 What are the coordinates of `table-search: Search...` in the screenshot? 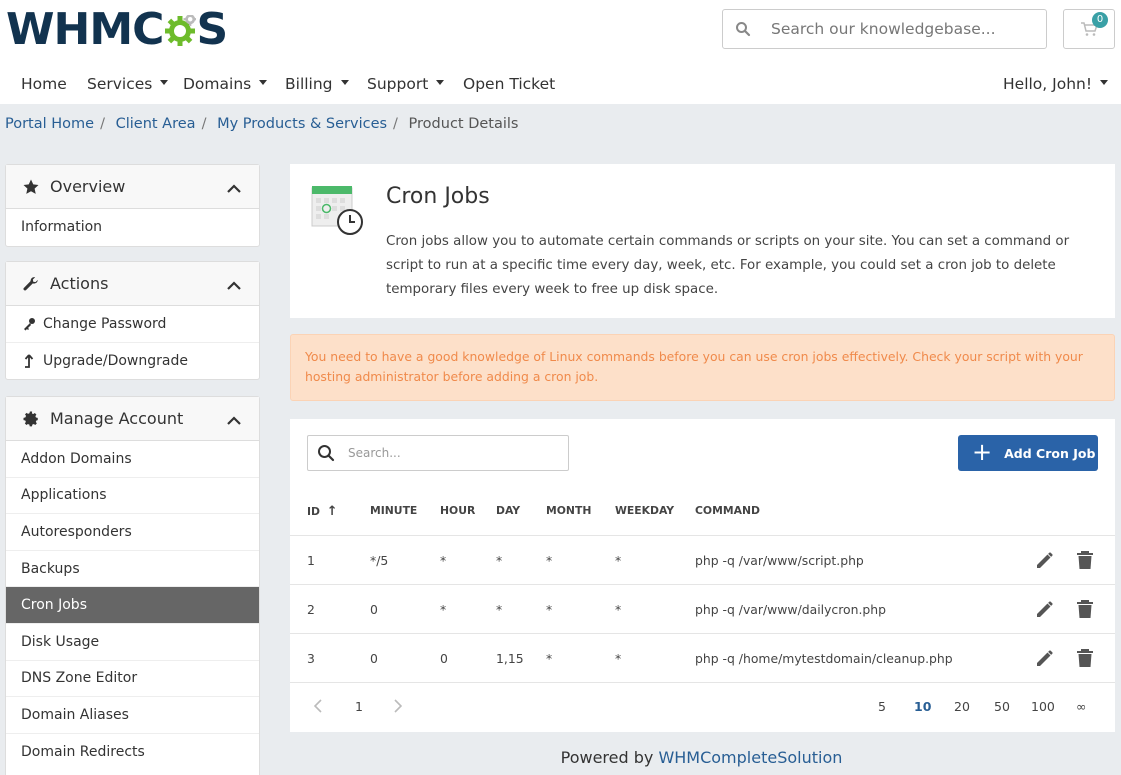 It's located at (438, 453).